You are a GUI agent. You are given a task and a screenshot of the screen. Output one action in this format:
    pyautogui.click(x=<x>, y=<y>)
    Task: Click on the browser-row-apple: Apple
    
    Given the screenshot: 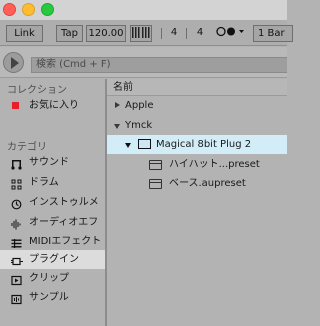 What is the action you would take?
    pyautogui.click(x=197, y=105)
    